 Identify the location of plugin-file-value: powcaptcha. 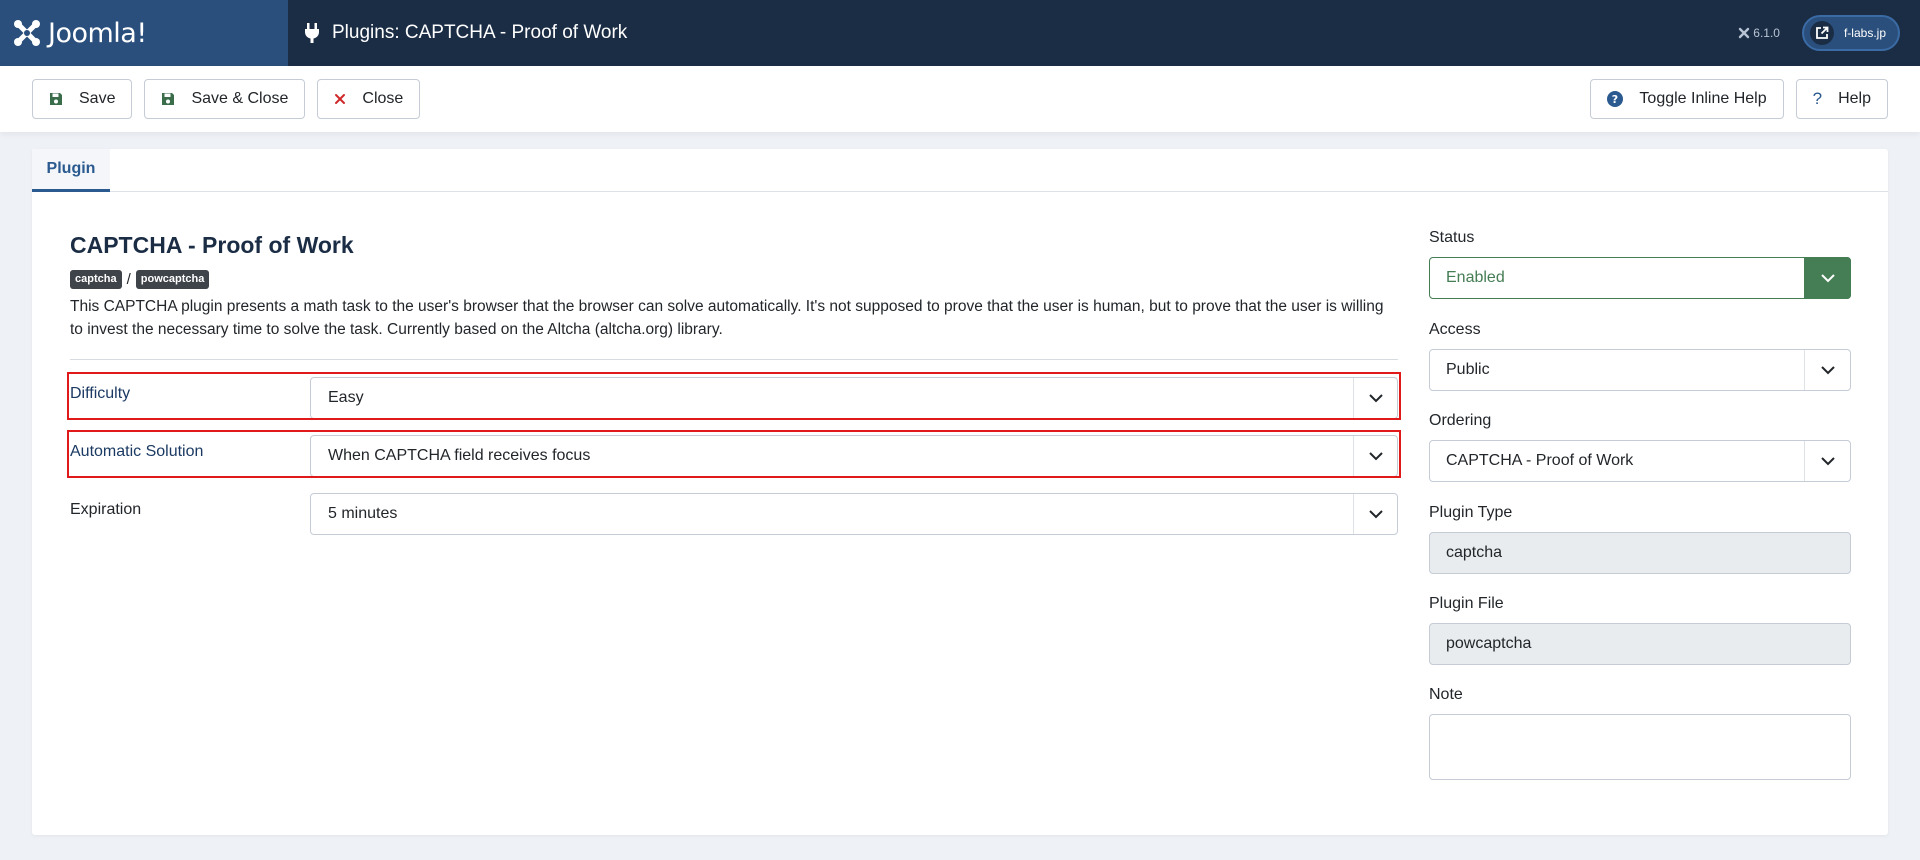
(1489, 643).